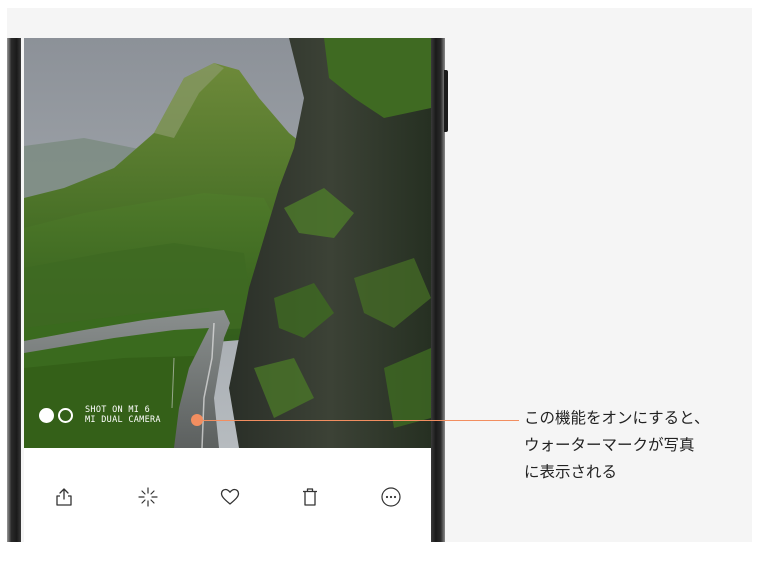 Image resolution: width=757 pixels, height=561 pixels. I want to click on callout-marker-dot, so click(197, 420).